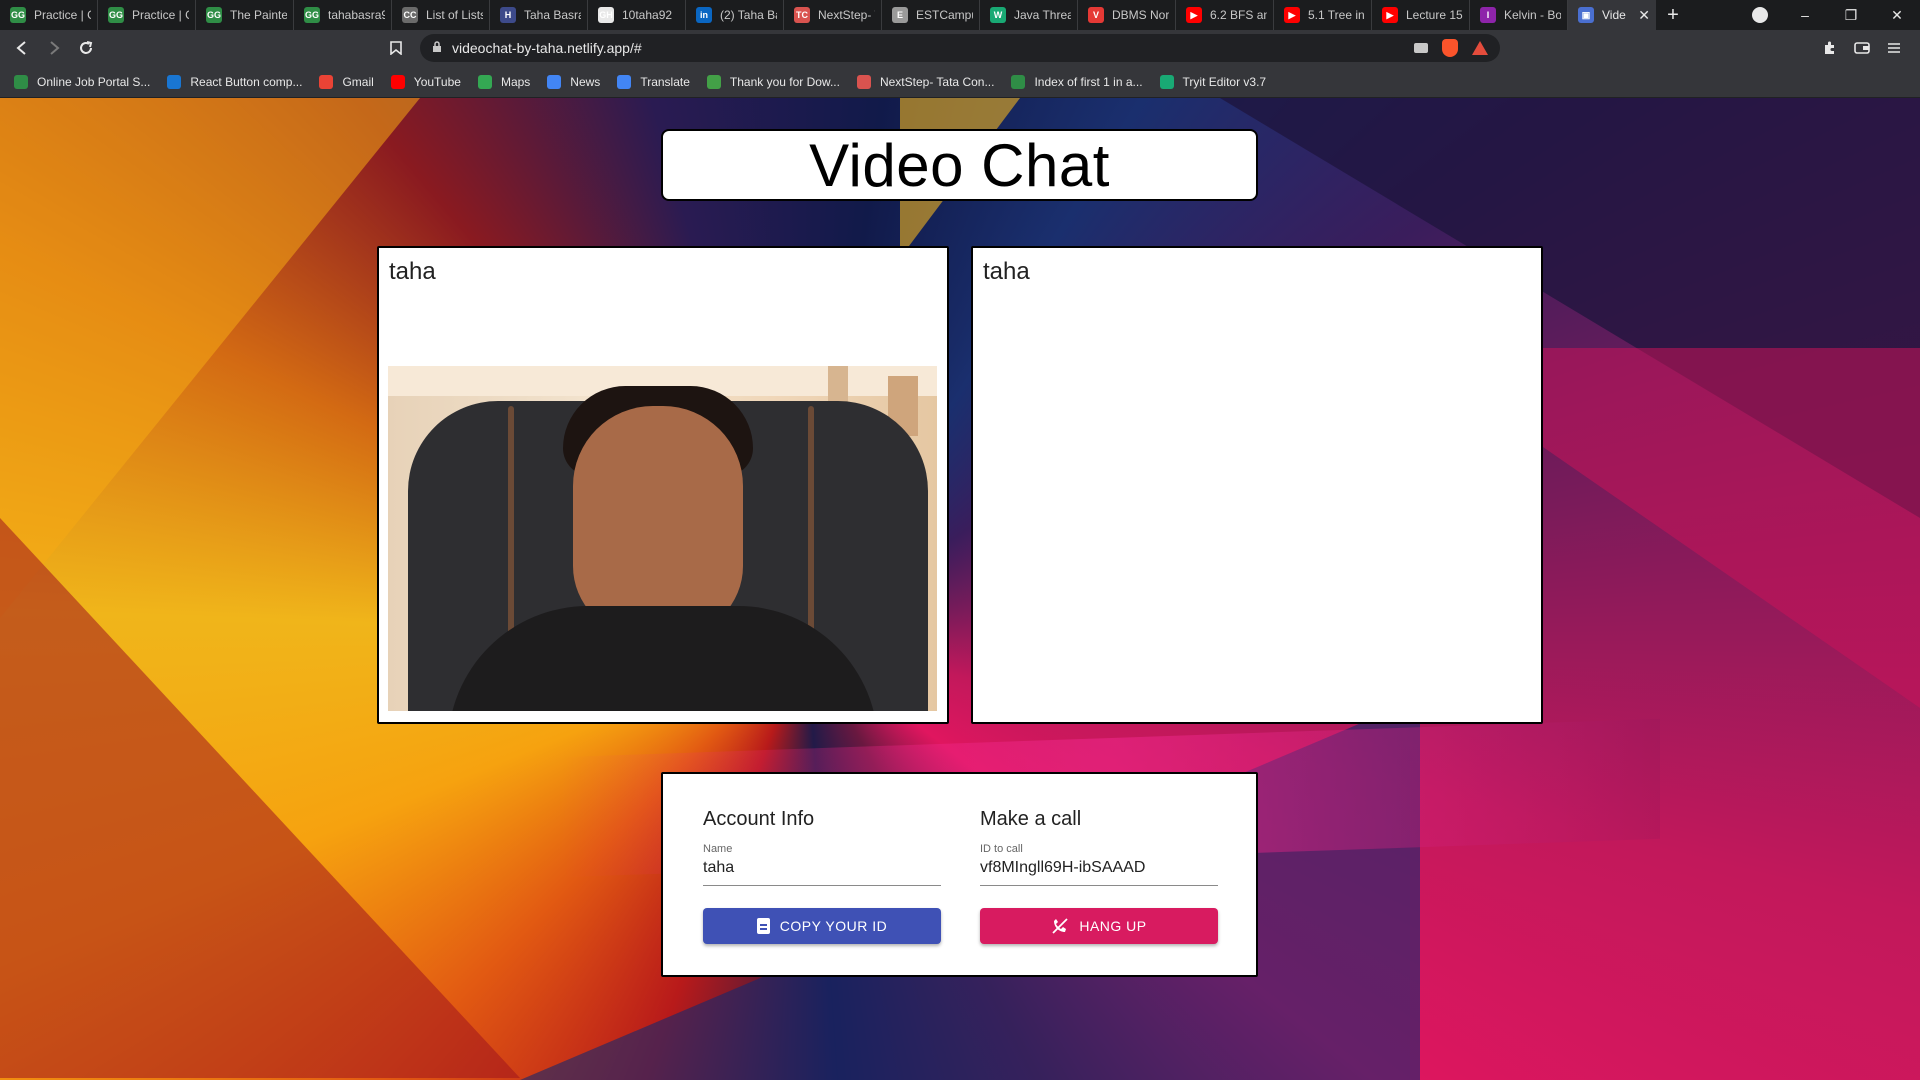  Describe the element at coordinates (147, 15) in the screenshot. I see `tab-1: GG Practice | G` at that location.